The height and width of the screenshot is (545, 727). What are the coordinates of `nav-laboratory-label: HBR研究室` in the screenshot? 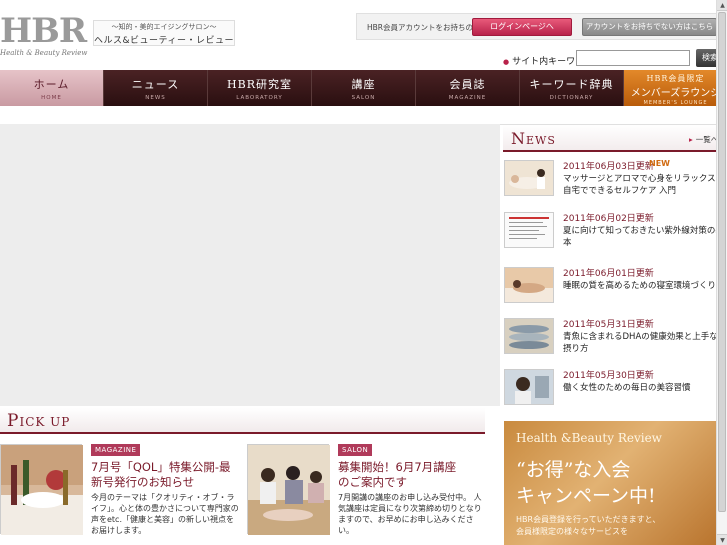 It's located at (259, 84).